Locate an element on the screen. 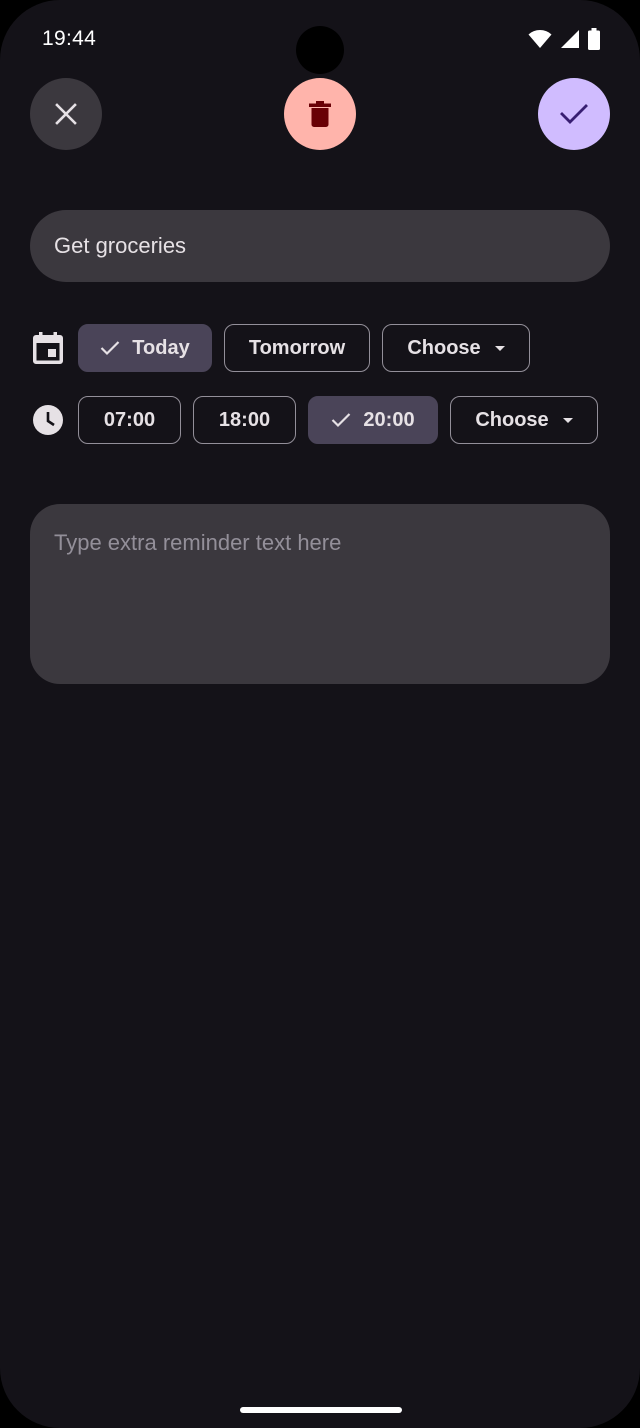  time-chip-0700: 07:00 is located at coordinates (129, 420).